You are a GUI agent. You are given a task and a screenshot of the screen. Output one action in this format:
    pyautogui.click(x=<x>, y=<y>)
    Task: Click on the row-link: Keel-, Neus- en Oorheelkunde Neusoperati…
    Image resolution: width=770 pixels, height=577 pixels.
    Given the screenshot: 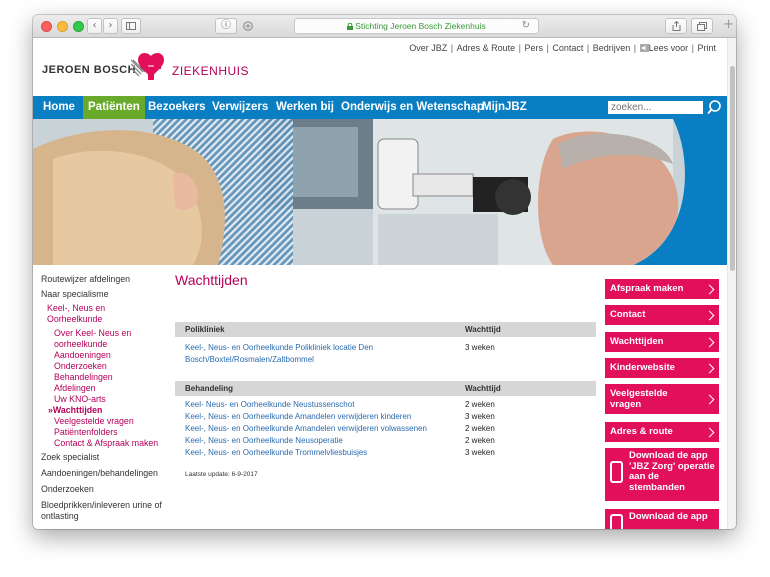 What is the action you would take?
    pyautogui.click(x=264, y=441)
    